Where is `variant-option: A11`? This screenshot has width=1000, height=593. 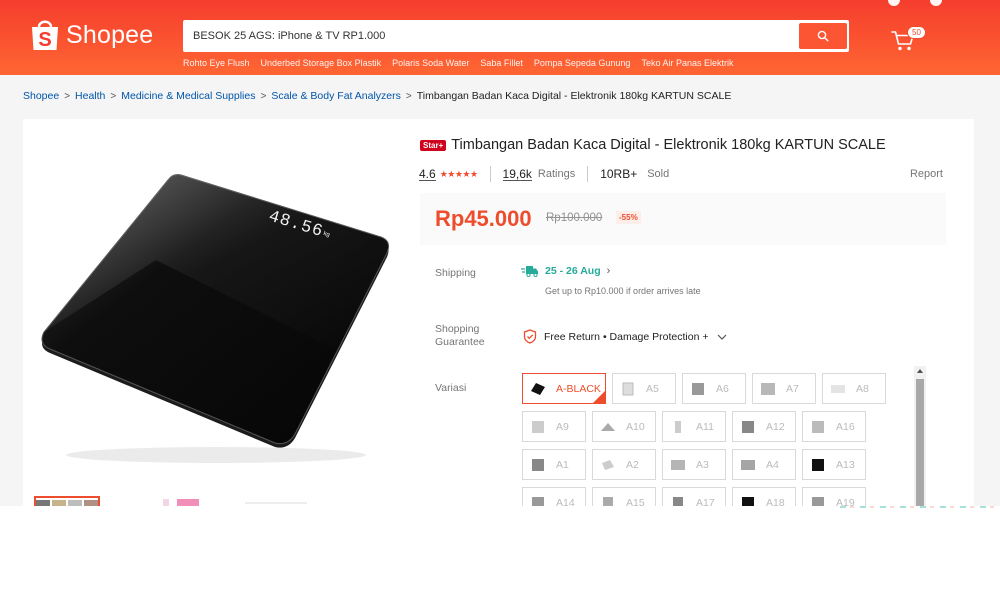
variant-option: A11 is located at coordinates (694, 426).